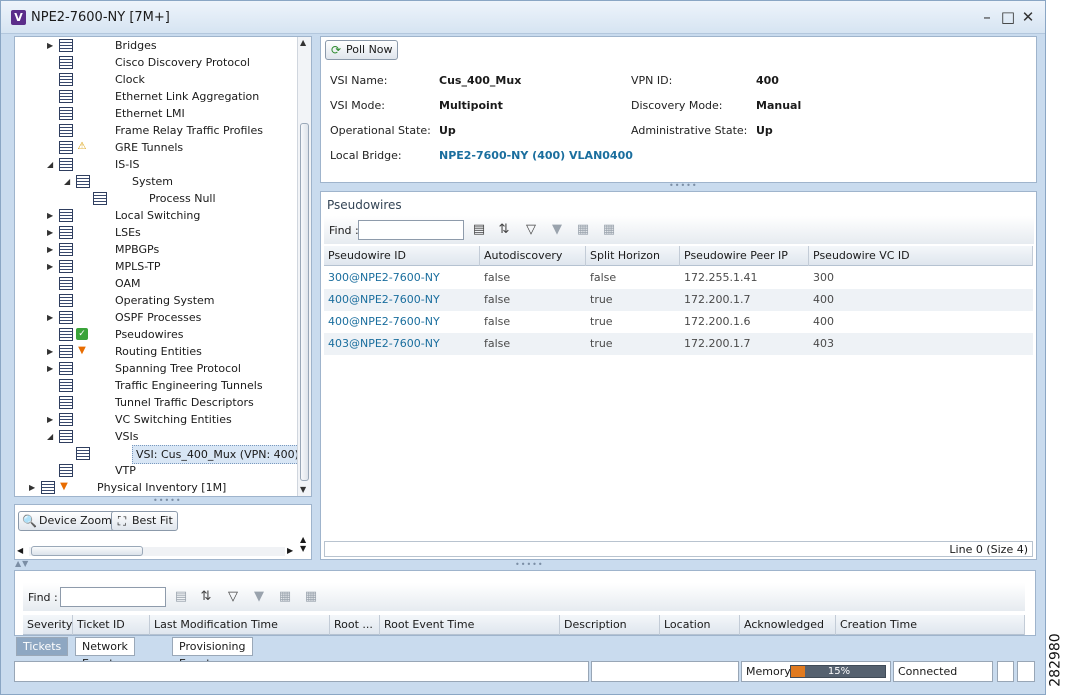  What do you see at coordinates (156, 351) in the screenshot?
I see `tree-item: ▶ ▼ Routing Entities` at bounding box center [156, 351].